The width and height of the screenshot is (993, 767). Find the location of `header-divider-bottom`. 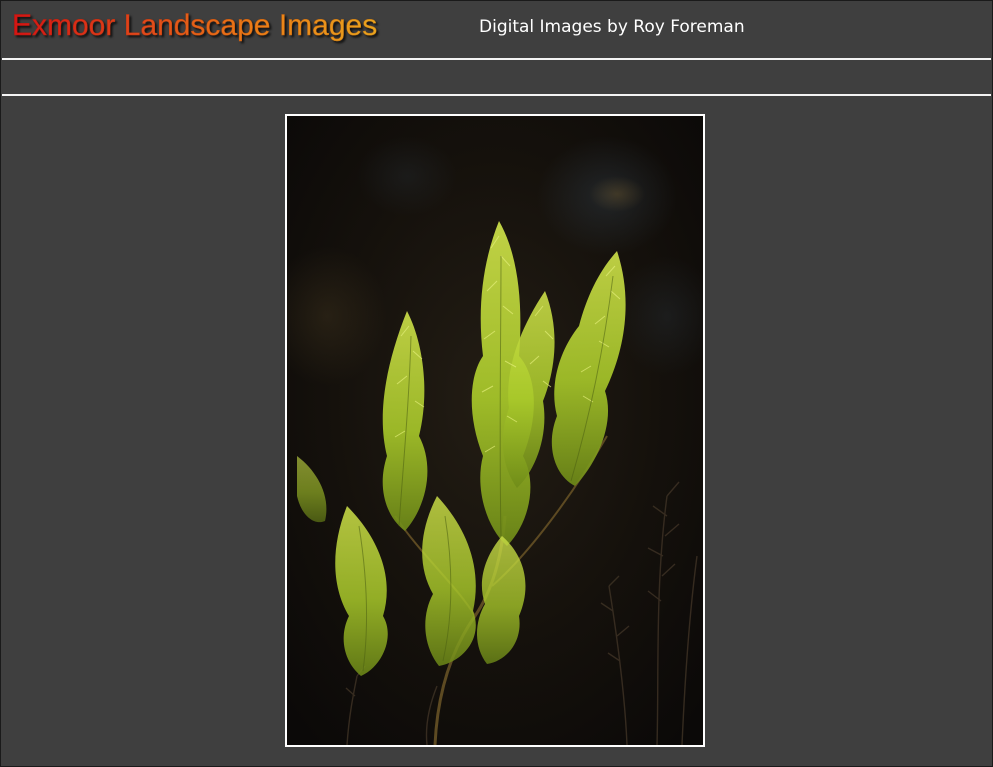

header-divider-bottom is located at coordinates (496, 95).